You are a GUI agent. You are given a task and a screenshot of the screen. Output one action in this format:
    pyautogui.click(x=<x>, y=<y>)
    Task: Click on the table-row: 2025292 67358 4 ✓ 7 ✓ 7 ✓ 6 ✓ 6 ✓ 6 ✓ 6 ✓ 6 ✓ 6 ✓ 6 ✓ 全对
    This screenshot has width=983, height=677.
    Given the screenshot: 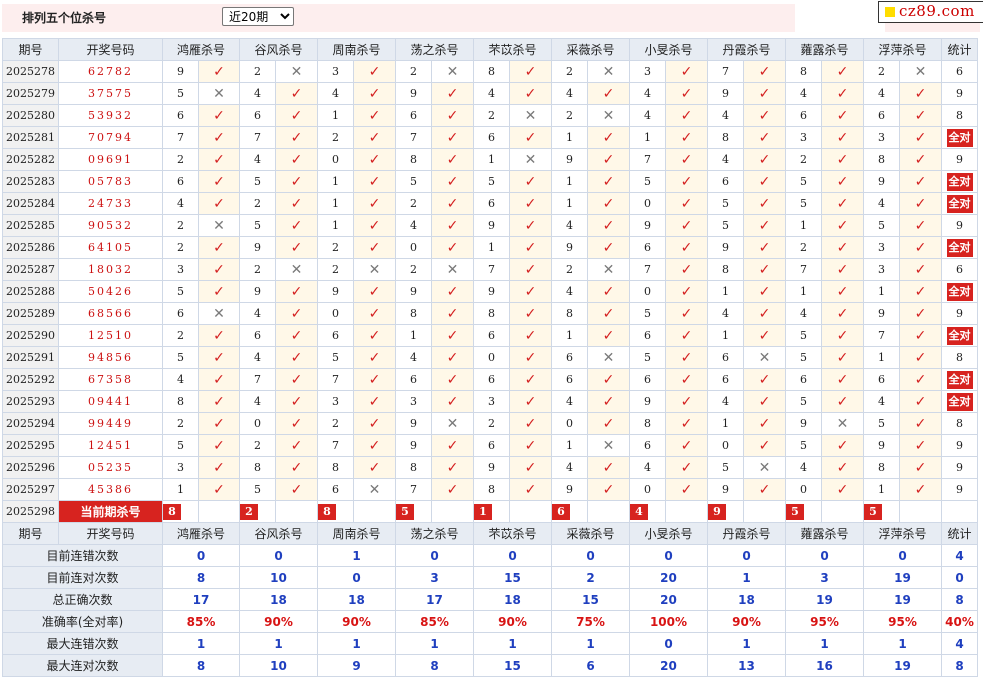 What is the action you would take?
    pyautogui.click(x=490, y=379)
    